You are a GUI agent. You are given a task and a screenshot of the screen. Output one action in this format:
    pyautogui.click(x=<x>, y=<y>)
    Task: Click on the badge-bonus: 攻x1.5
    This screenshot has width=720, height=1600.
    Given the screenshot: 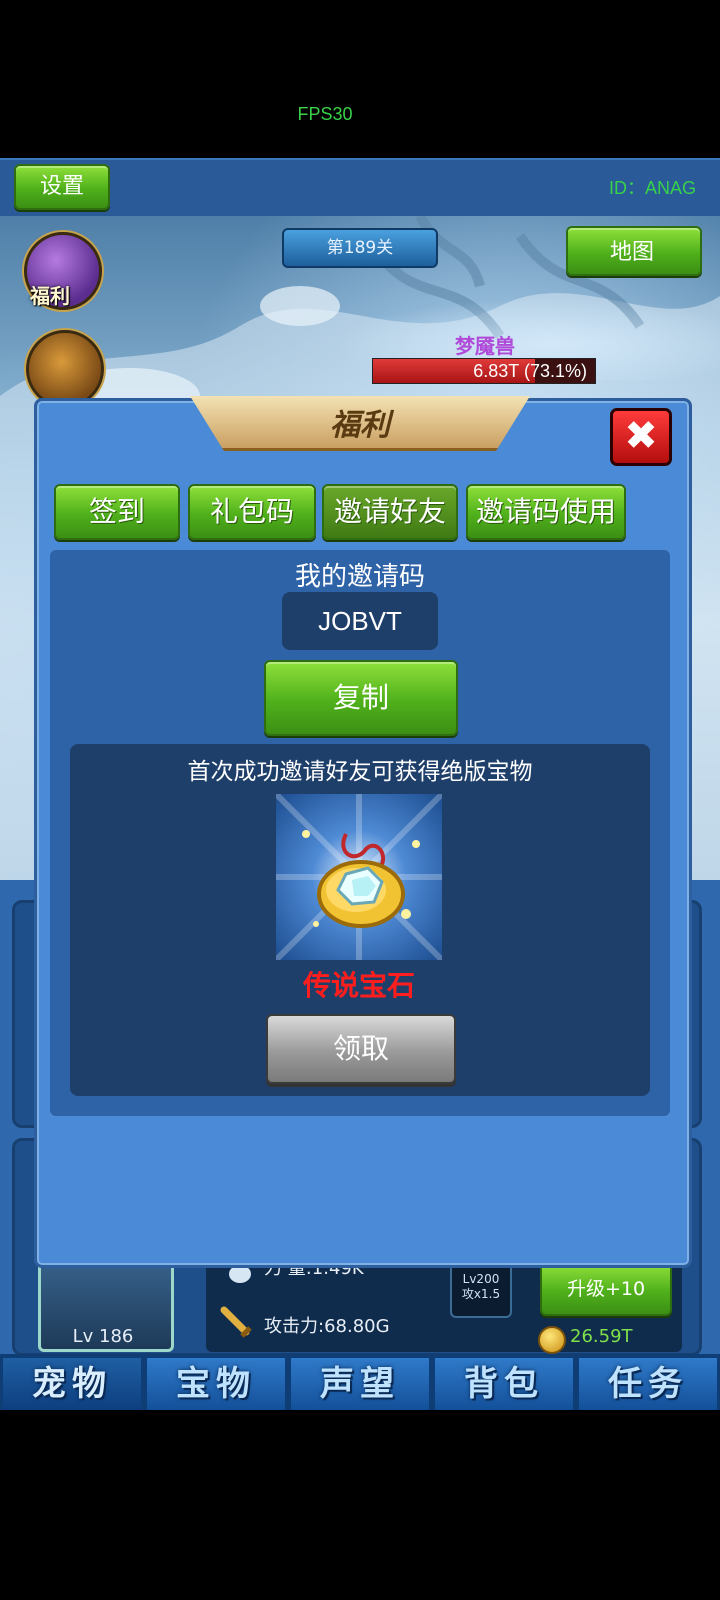 What is the action you would take?
    pyautogui.click(x=481, y=1294)
    